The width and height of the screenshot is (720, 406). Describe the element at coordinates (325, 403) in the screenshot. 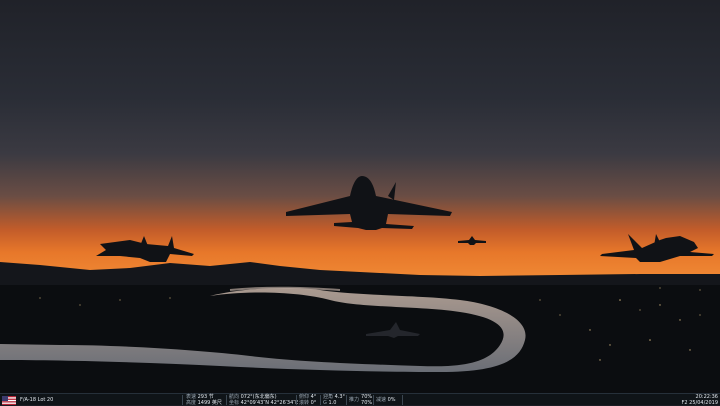

I see `g-label: G` at that location.